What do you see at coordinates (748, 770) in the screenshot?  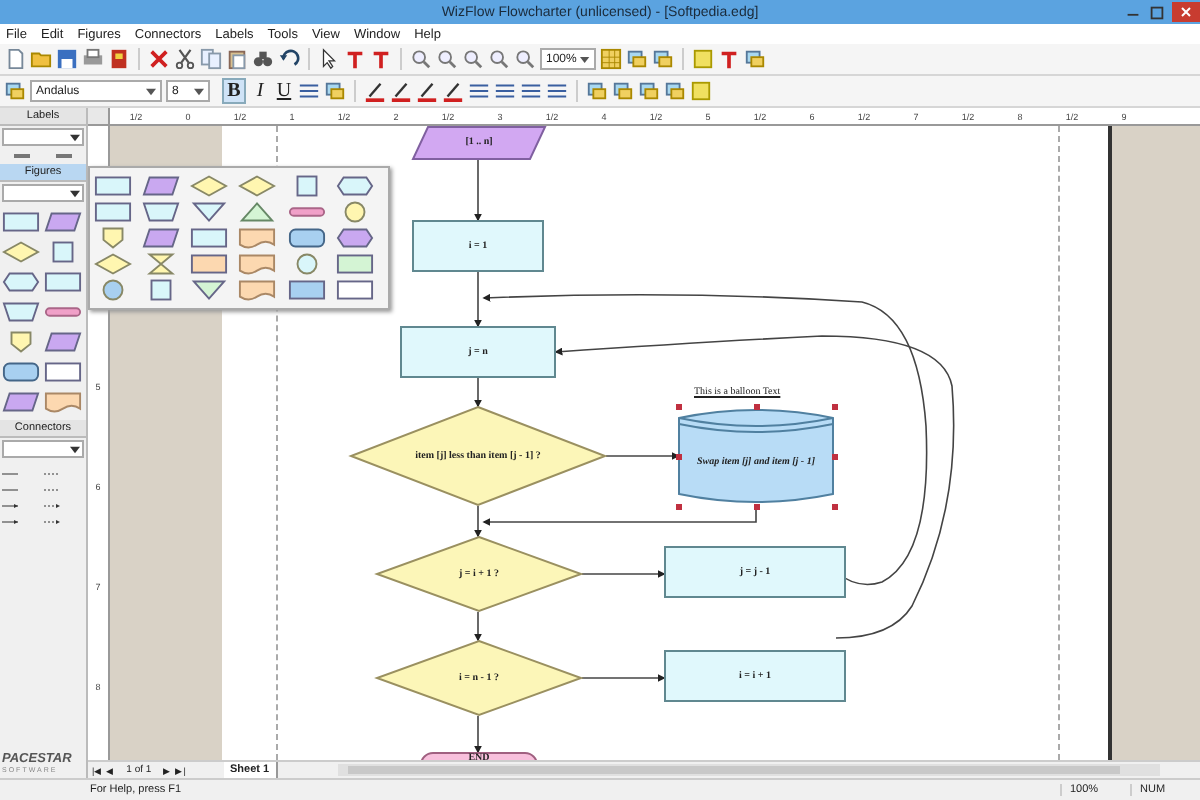 I see `horizontal-scrollbar` at bounding box center [748, 770].